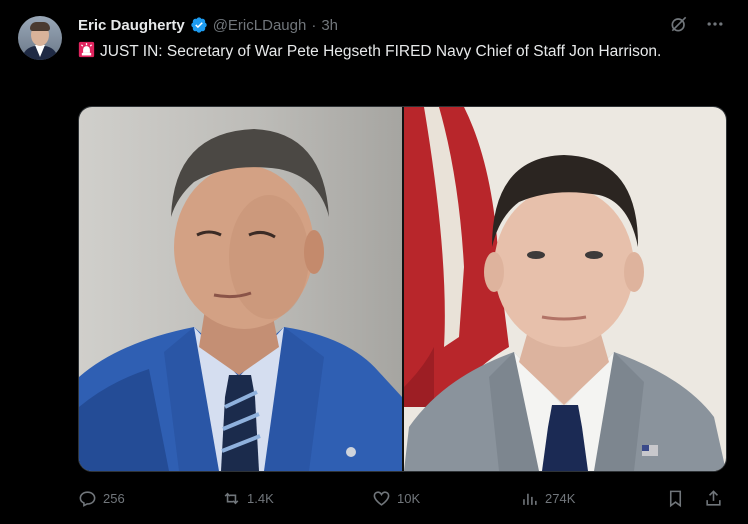 This screenshot has width=748, height=524. What do you see at coordinates (87, 498) in the screenshot?
I see `reply-icon` at bounding box center [87, 498].